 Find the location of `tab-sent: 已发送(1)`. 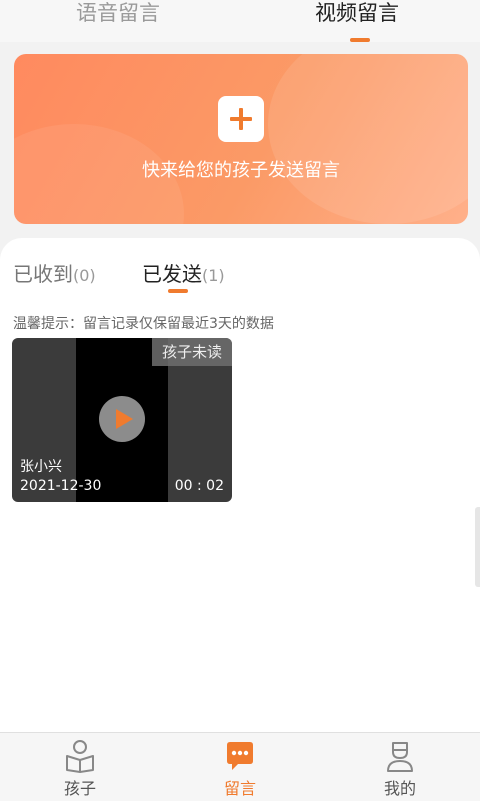

tab-sent: 已发送(1) is located at coordinates (183, 272).